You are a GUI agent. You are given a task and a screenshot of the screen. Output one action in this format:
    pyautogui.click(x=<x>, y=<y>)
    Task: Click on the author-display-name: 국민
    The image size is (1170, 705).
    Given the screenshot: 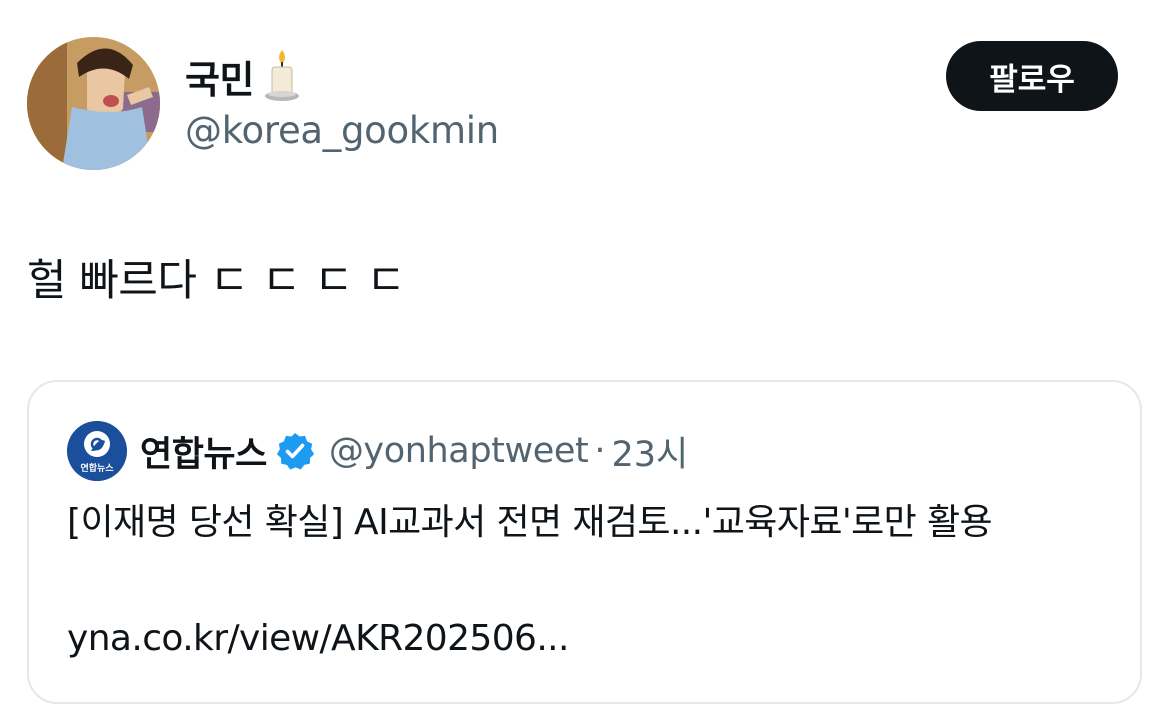 What is the action you would take?
    pyautogui.click(x=219, y=76)
    